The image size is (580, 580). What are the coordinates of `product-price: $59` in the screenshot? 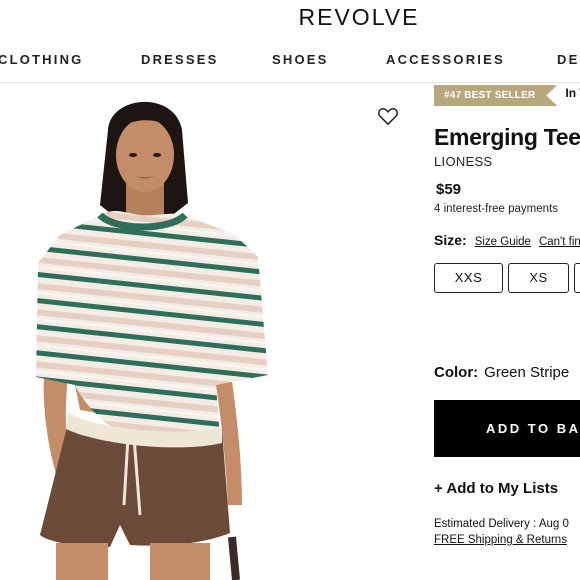 It's located at (449, 189).